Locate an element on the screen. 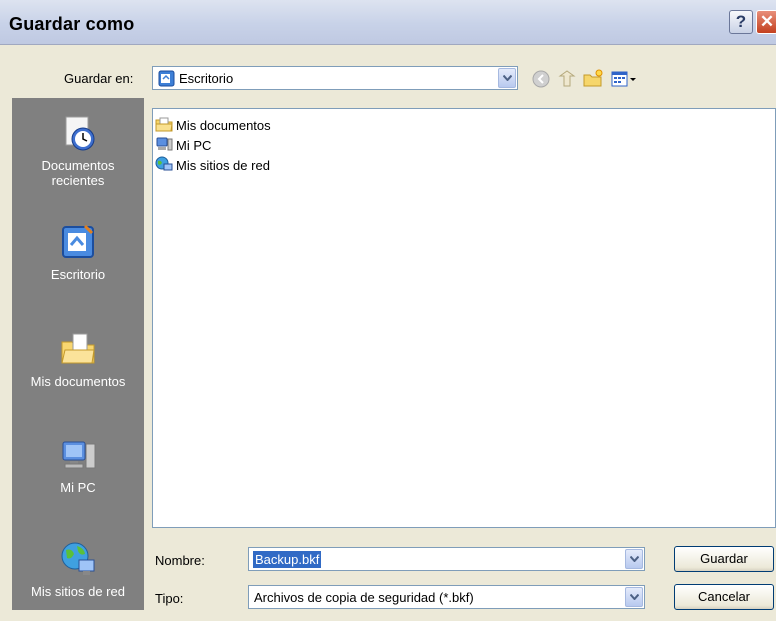 This screenshot has width=776, height=621. filetype-dropdown: Archivos de copia de seguridad (*.bkf) is located at coordinates (446, 597).